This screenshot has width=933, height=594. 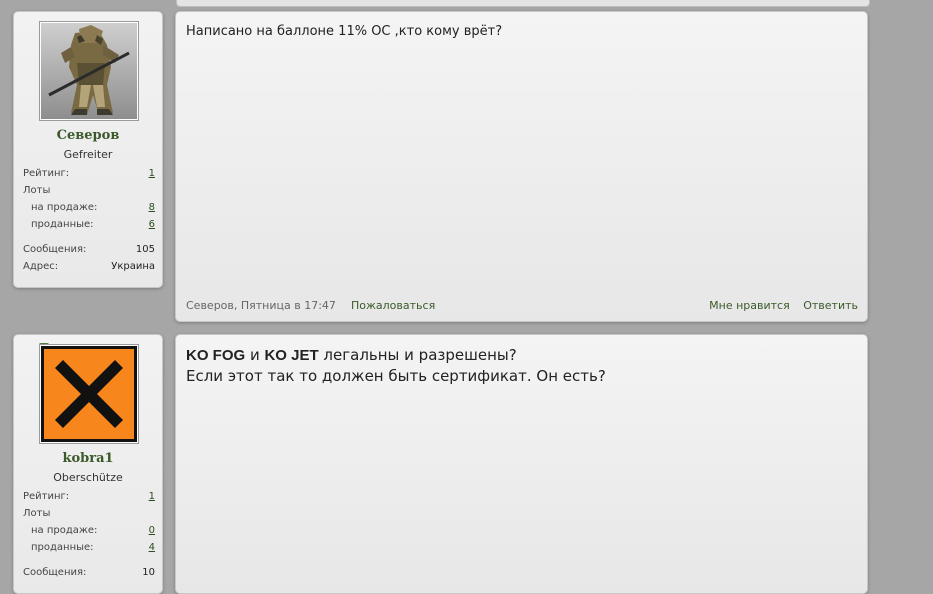 I want to click on for-sale-link: 8, so click(x=152, y=207).